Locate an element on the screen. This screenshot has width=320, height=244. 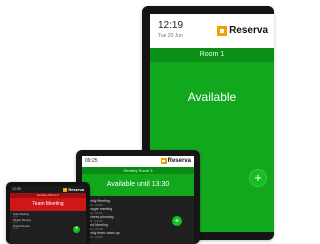
meeting-time: 15:00 - 16:00 is located at coordinates (94, 237).